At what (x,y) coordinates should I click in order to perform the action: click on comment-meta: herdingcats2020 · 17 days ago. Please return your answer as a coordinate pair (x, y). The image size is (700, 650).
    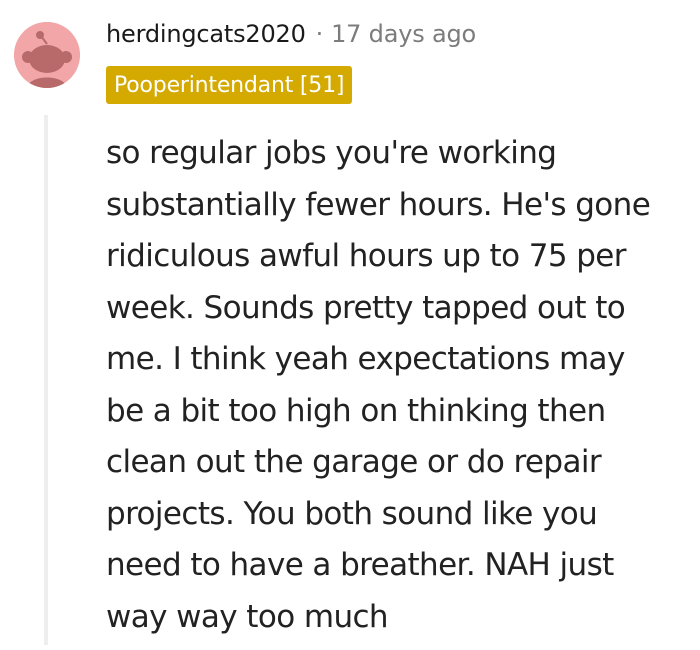
    Looking at the image, I should click on (291, 34).